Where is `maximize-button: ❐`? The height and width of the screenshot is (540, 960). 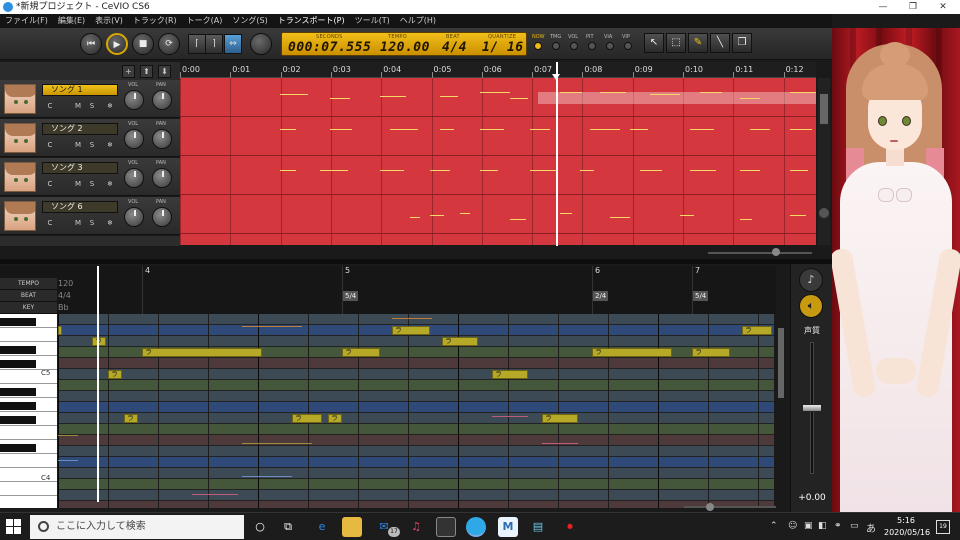
maximize-button: ❐ is located at coordinates (913, 7).